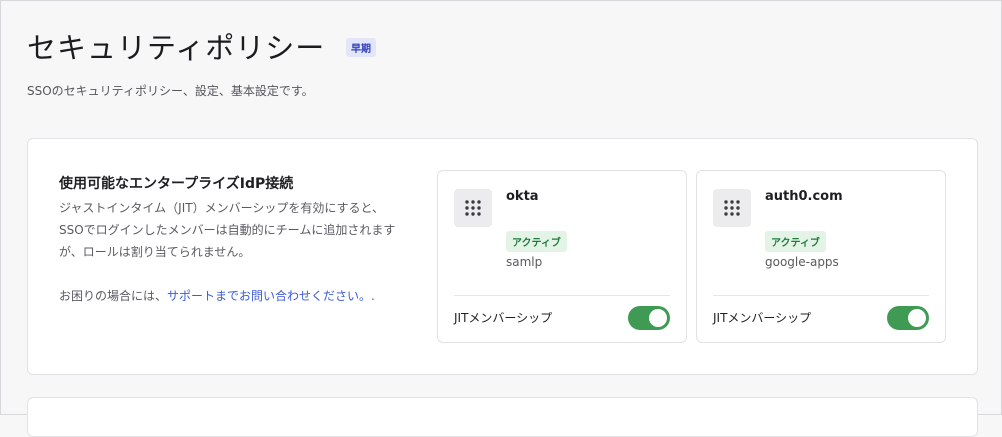  What do you see at coordinates (176, 184) in the screenshot?
I see `section-title: 使用可能なエンタープライズIdP接続` at bounding box center [176, 184].